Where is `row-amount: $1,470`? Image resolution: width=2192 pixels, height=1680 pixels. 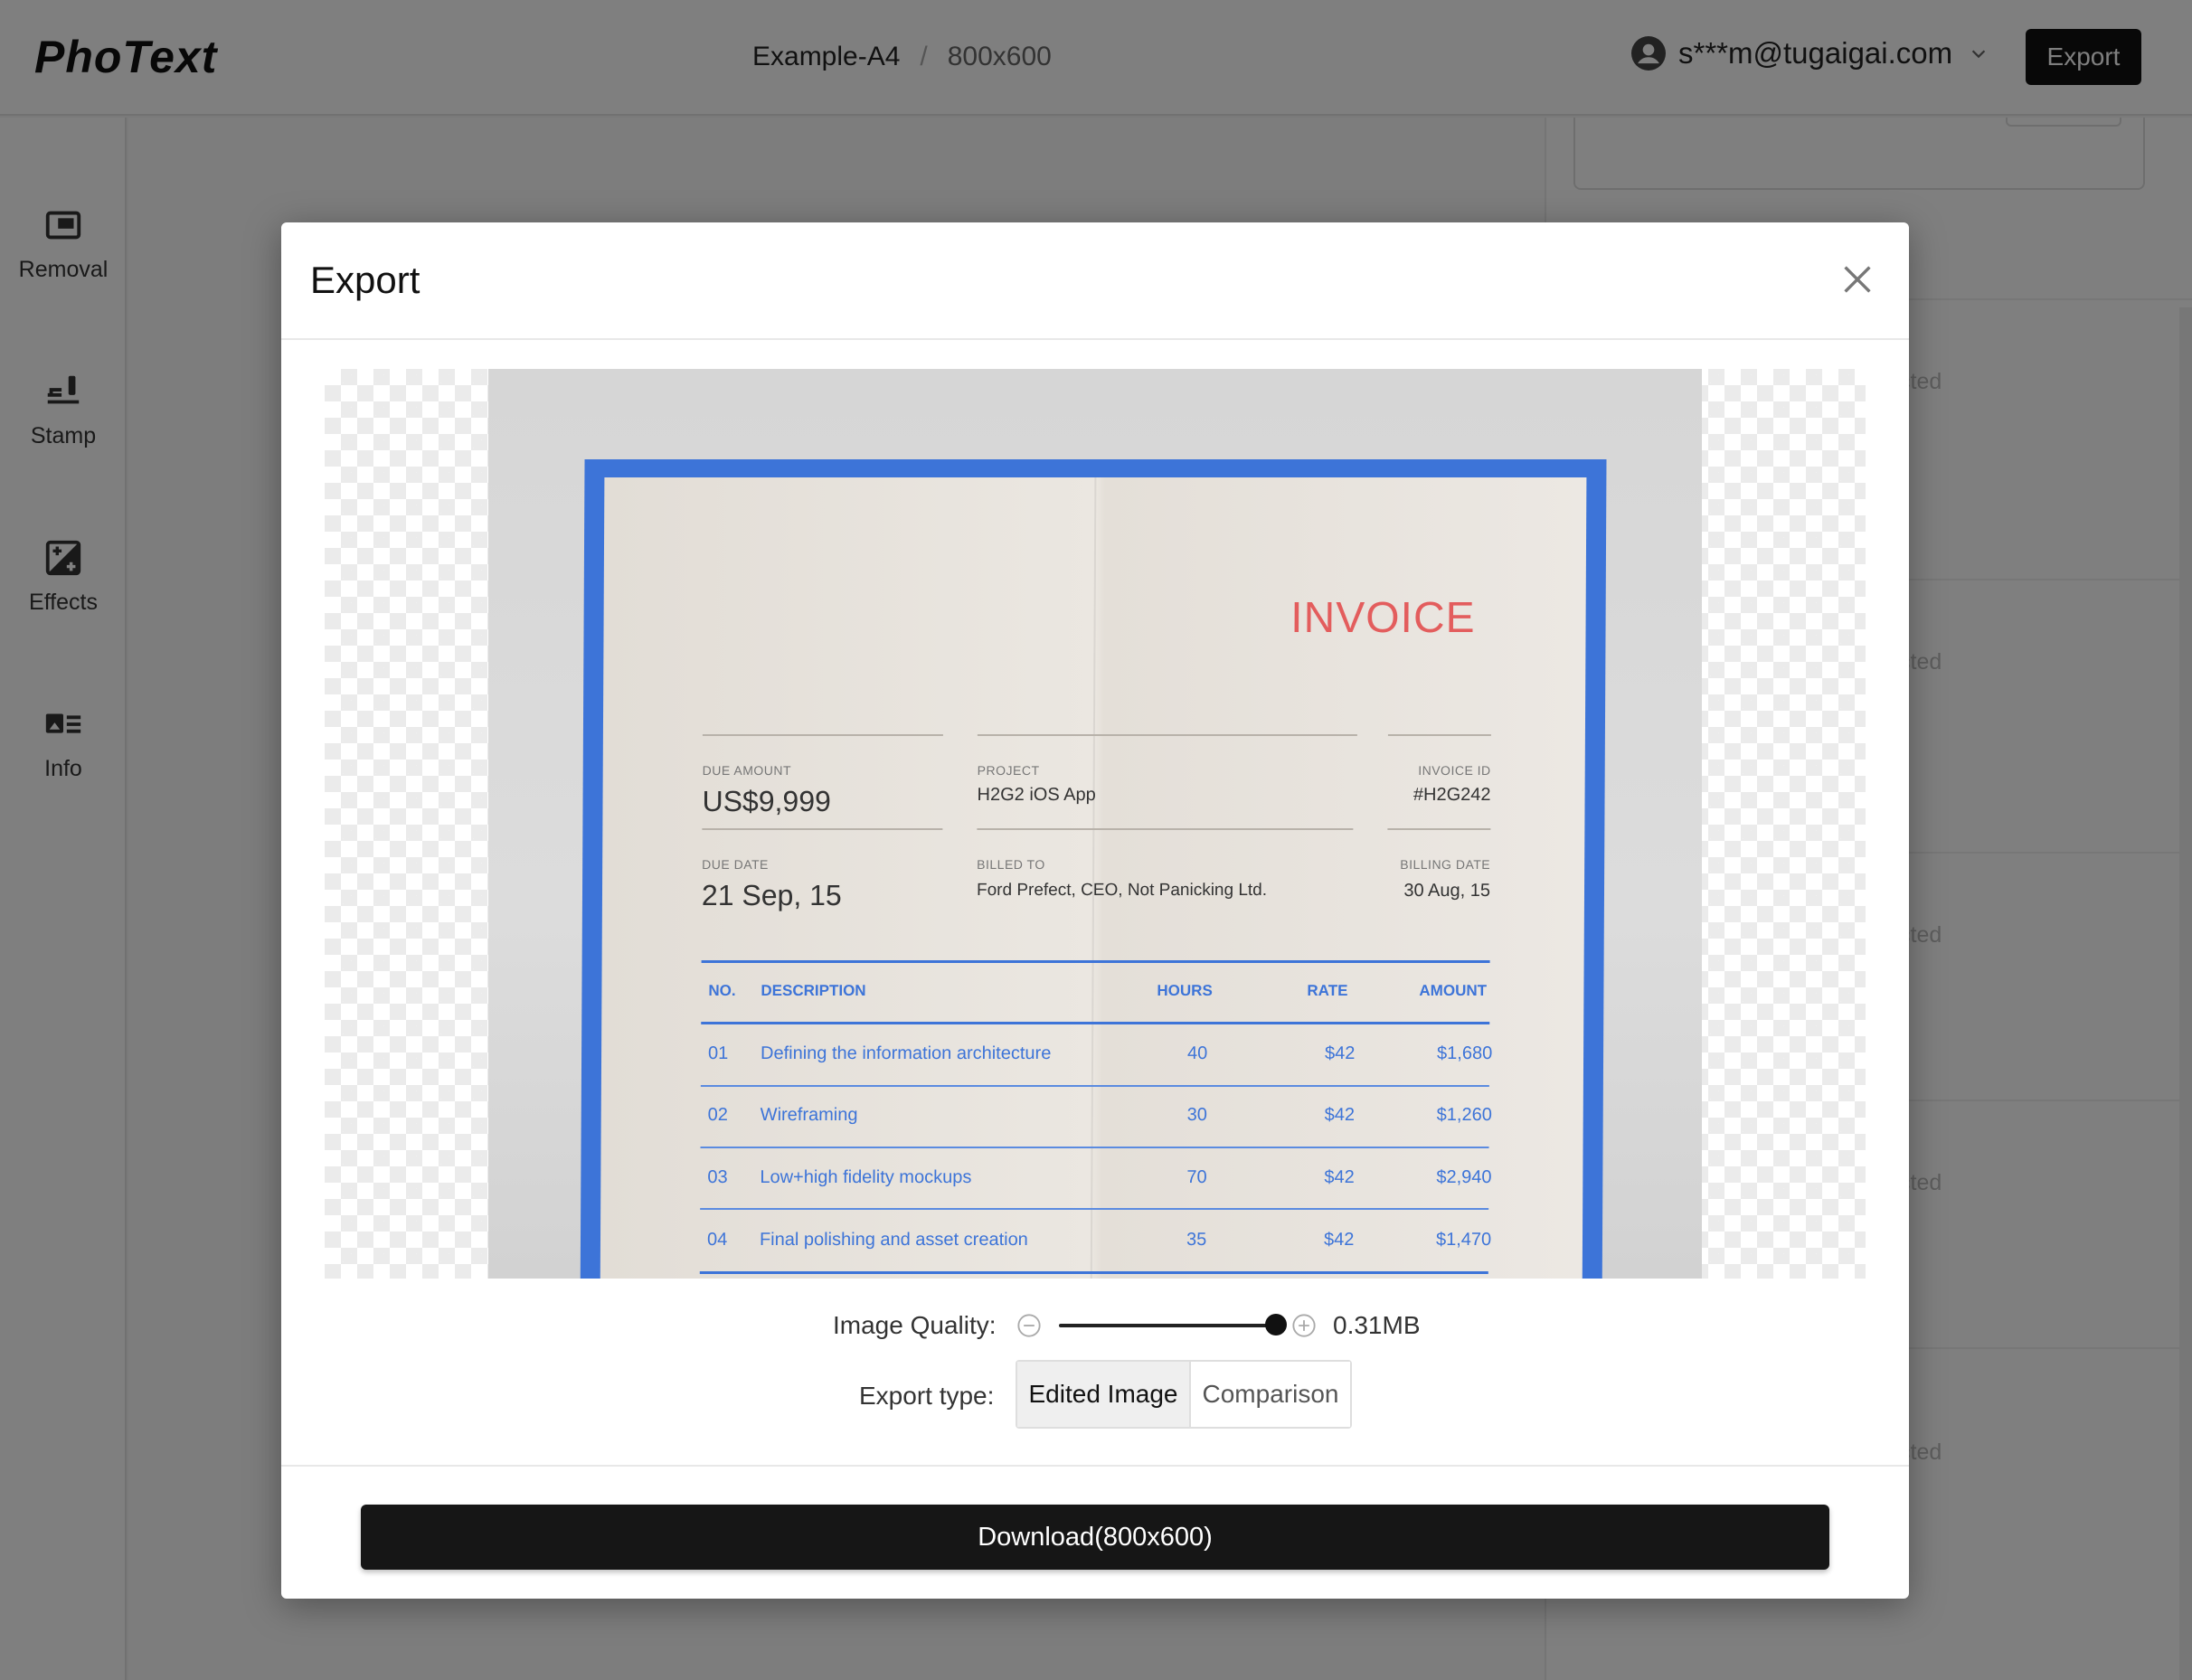 row-amount: $1,470 is located at coordinates (1463, 1240).